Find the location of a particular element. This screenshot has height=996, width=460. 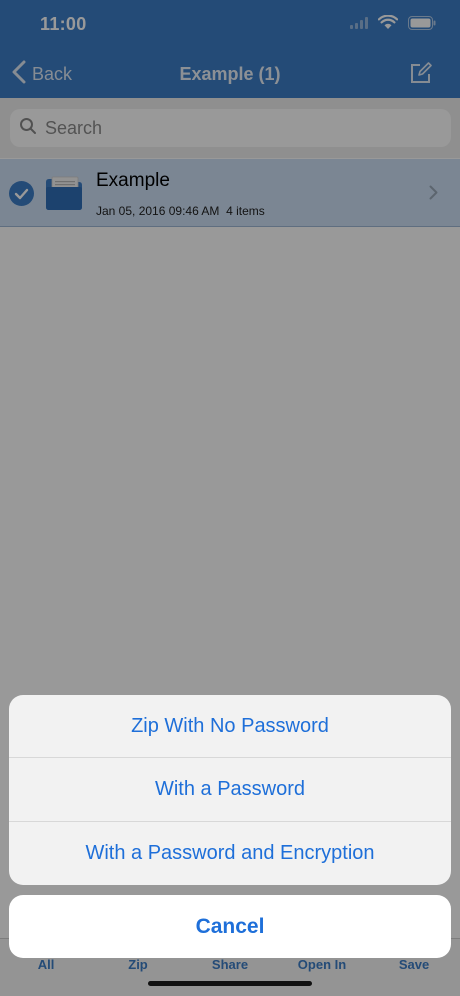

home-indicator is located at coordinates (230, 983).